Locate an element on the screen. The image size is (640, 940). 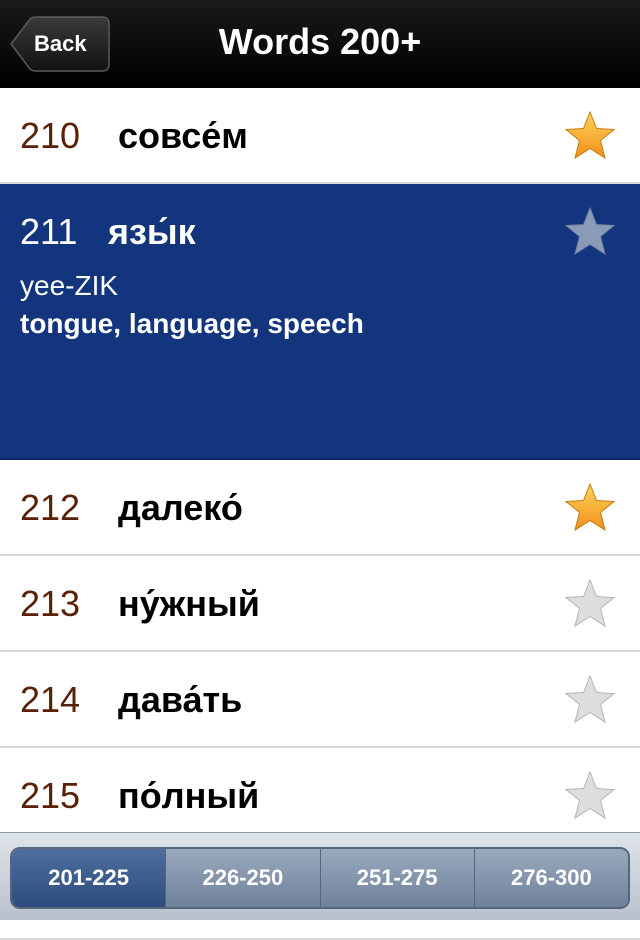
russian-word: совсе́м is located at coordinates (183, 135).